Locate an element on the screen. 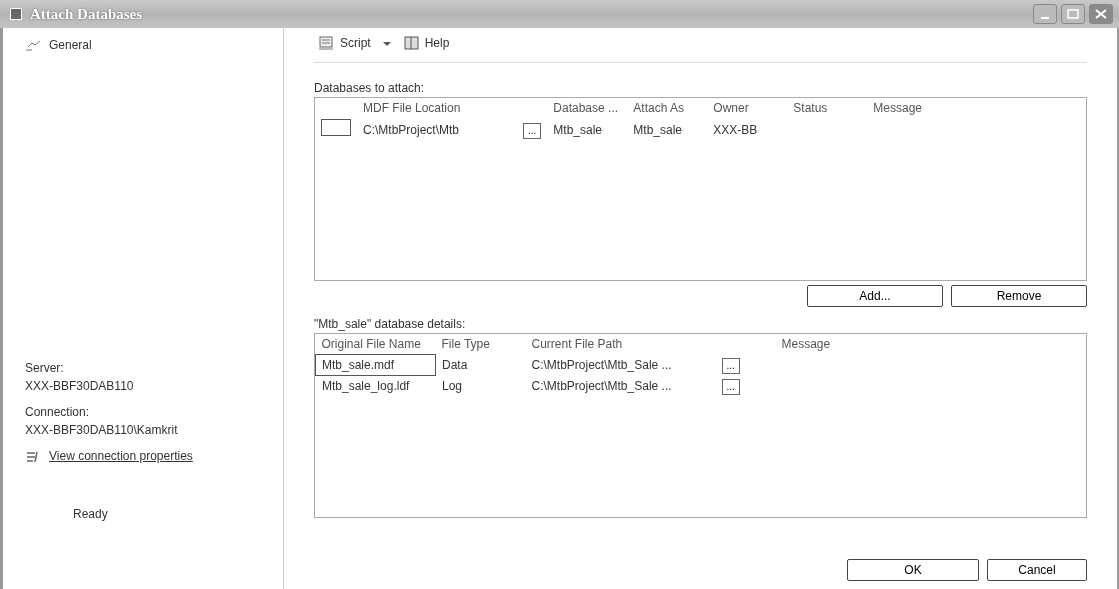 The height and width of the screenshot is (589, 1119). server-name: XXX-BBF30DAB110 is located at coordinates (80, 386).